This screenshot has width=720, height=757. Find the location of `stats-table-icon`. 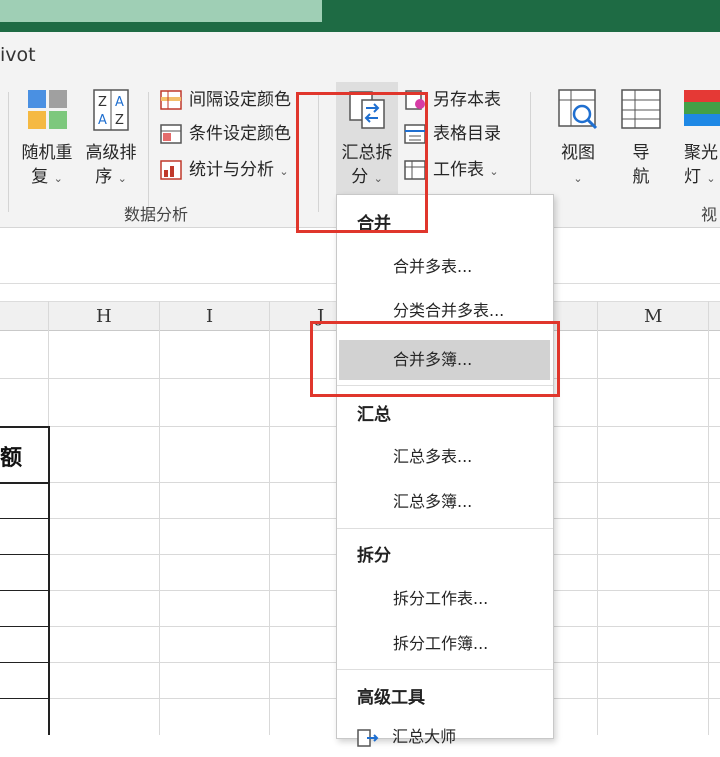

stats-table-icon is located at coordinates (171, 170).